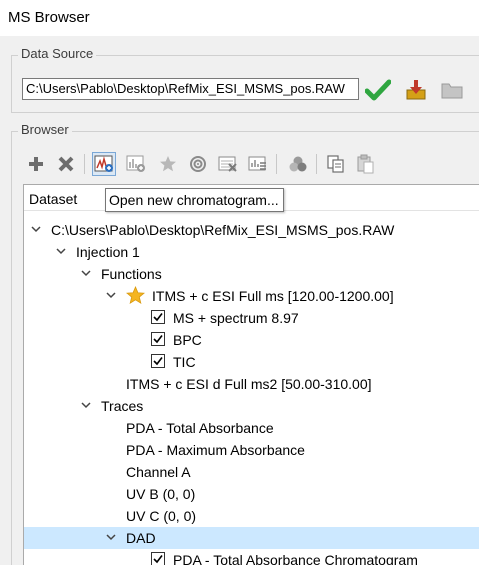  I want to click on tree-node-function-ms2: ITMS + c ESI d Full ms2 [50.00-310.00], so click(251, 384).